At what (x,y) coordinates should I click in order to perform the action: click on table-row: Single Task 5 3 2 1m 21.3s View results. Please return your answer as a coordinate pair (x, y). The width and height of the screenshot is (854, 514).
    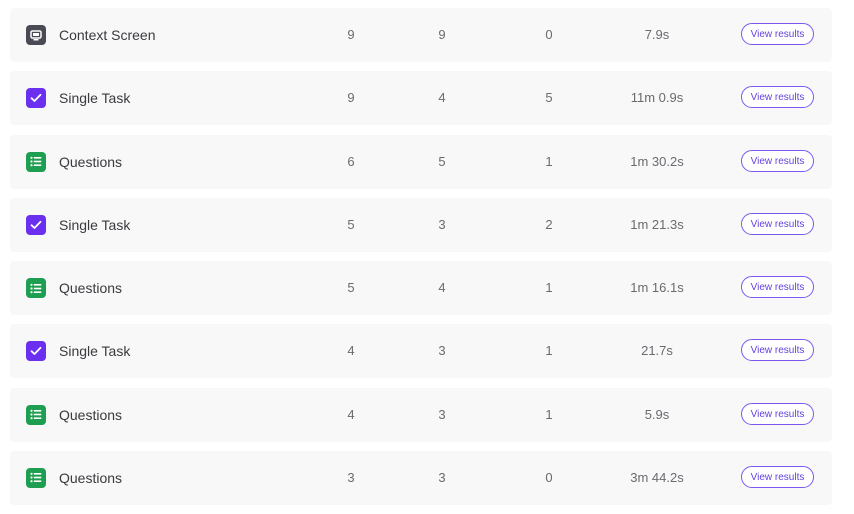
    Looking at the image, I should click on (421, 224).